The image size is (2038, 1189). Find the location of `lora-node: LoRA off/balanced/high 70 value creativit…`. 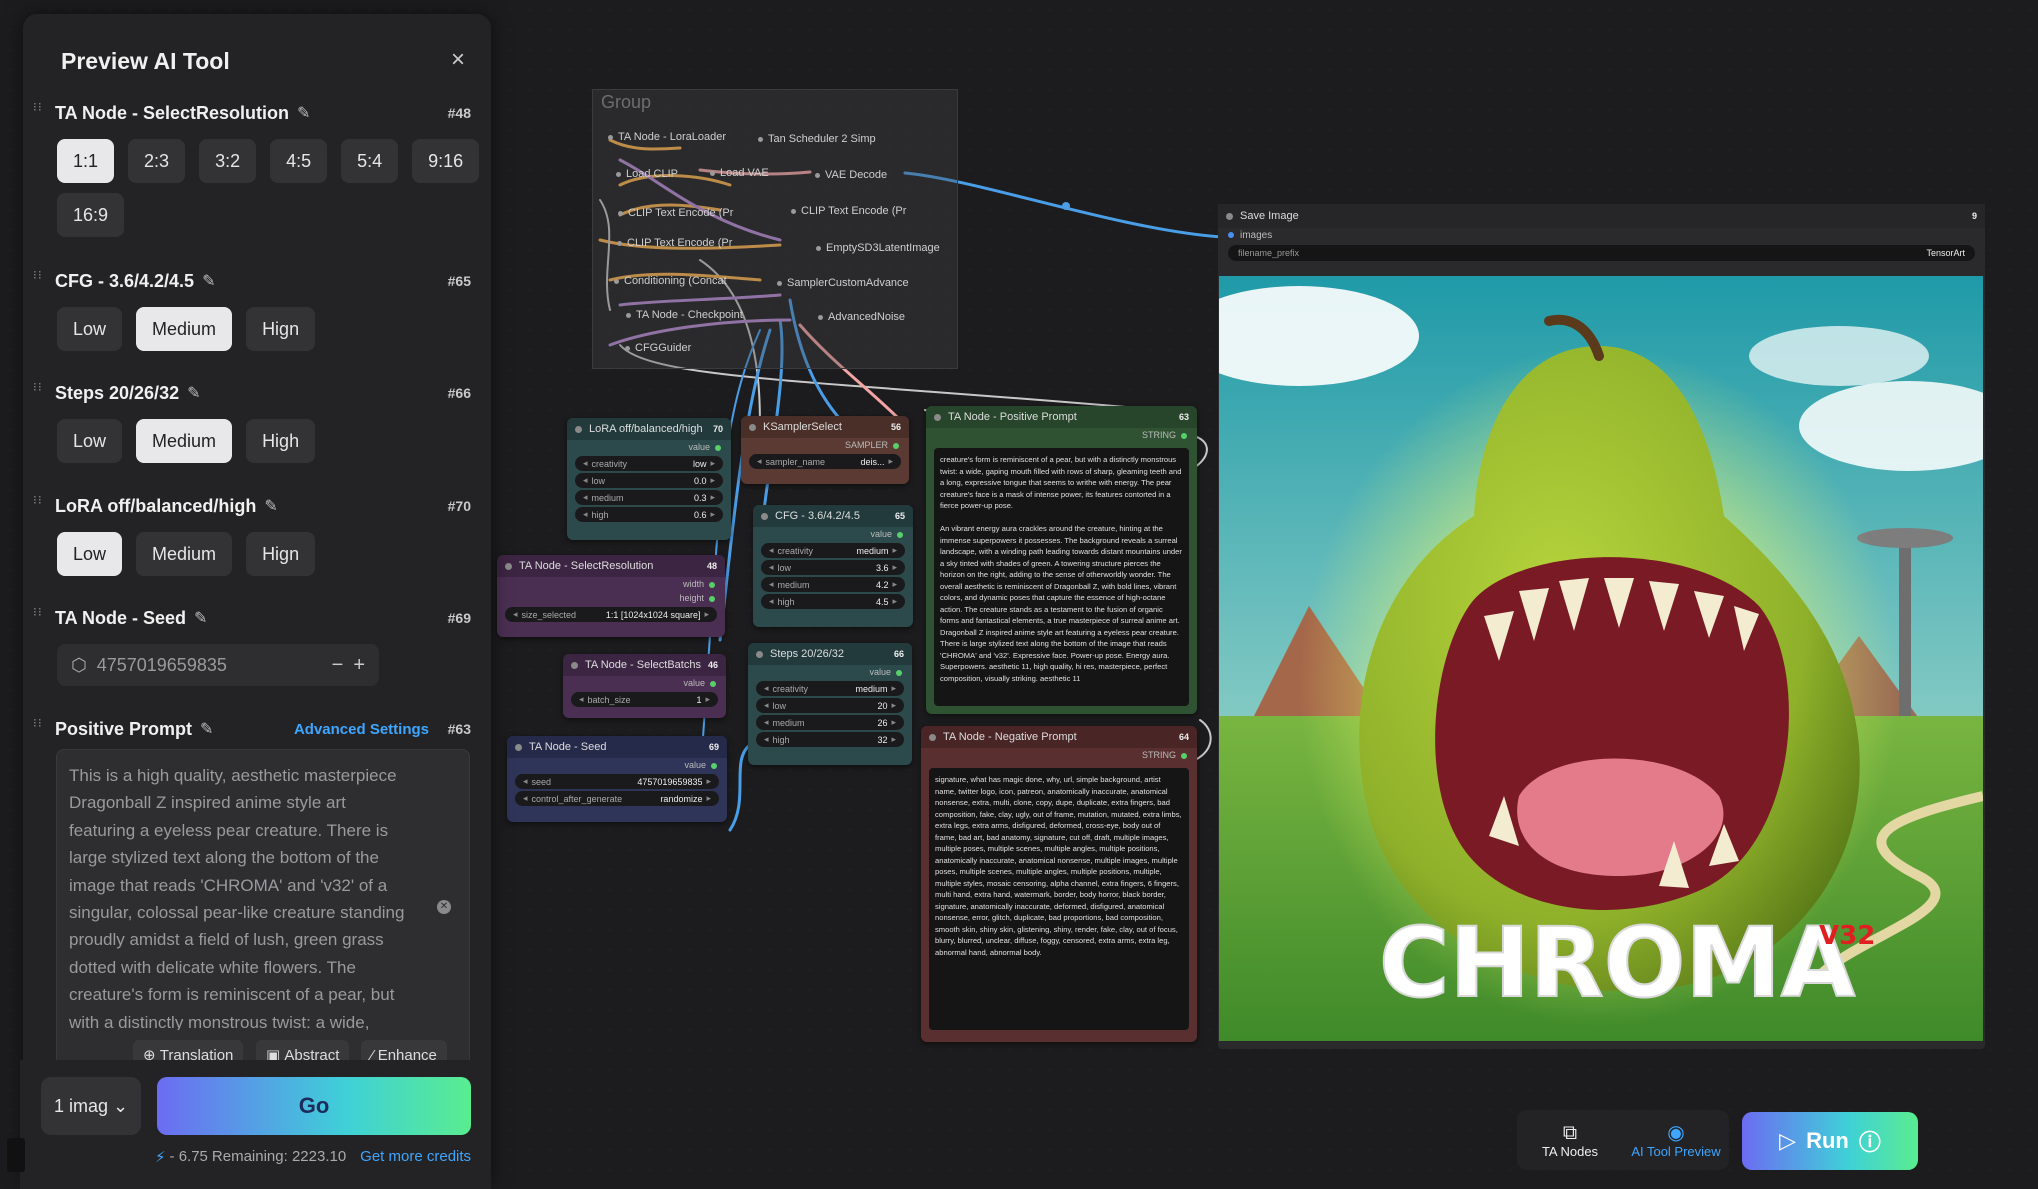

lora-node: LoRA off/balanced/high 70 value creativit… is located at coordinates (649, 479).